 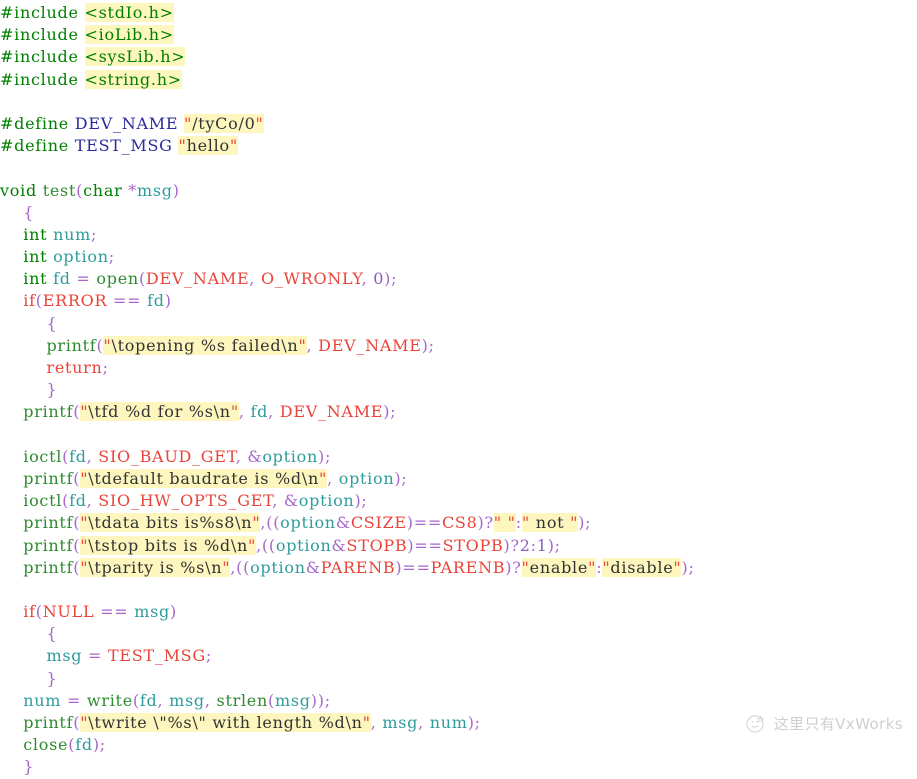 I want to click on token-brace: {, so click(x=29, y=212).